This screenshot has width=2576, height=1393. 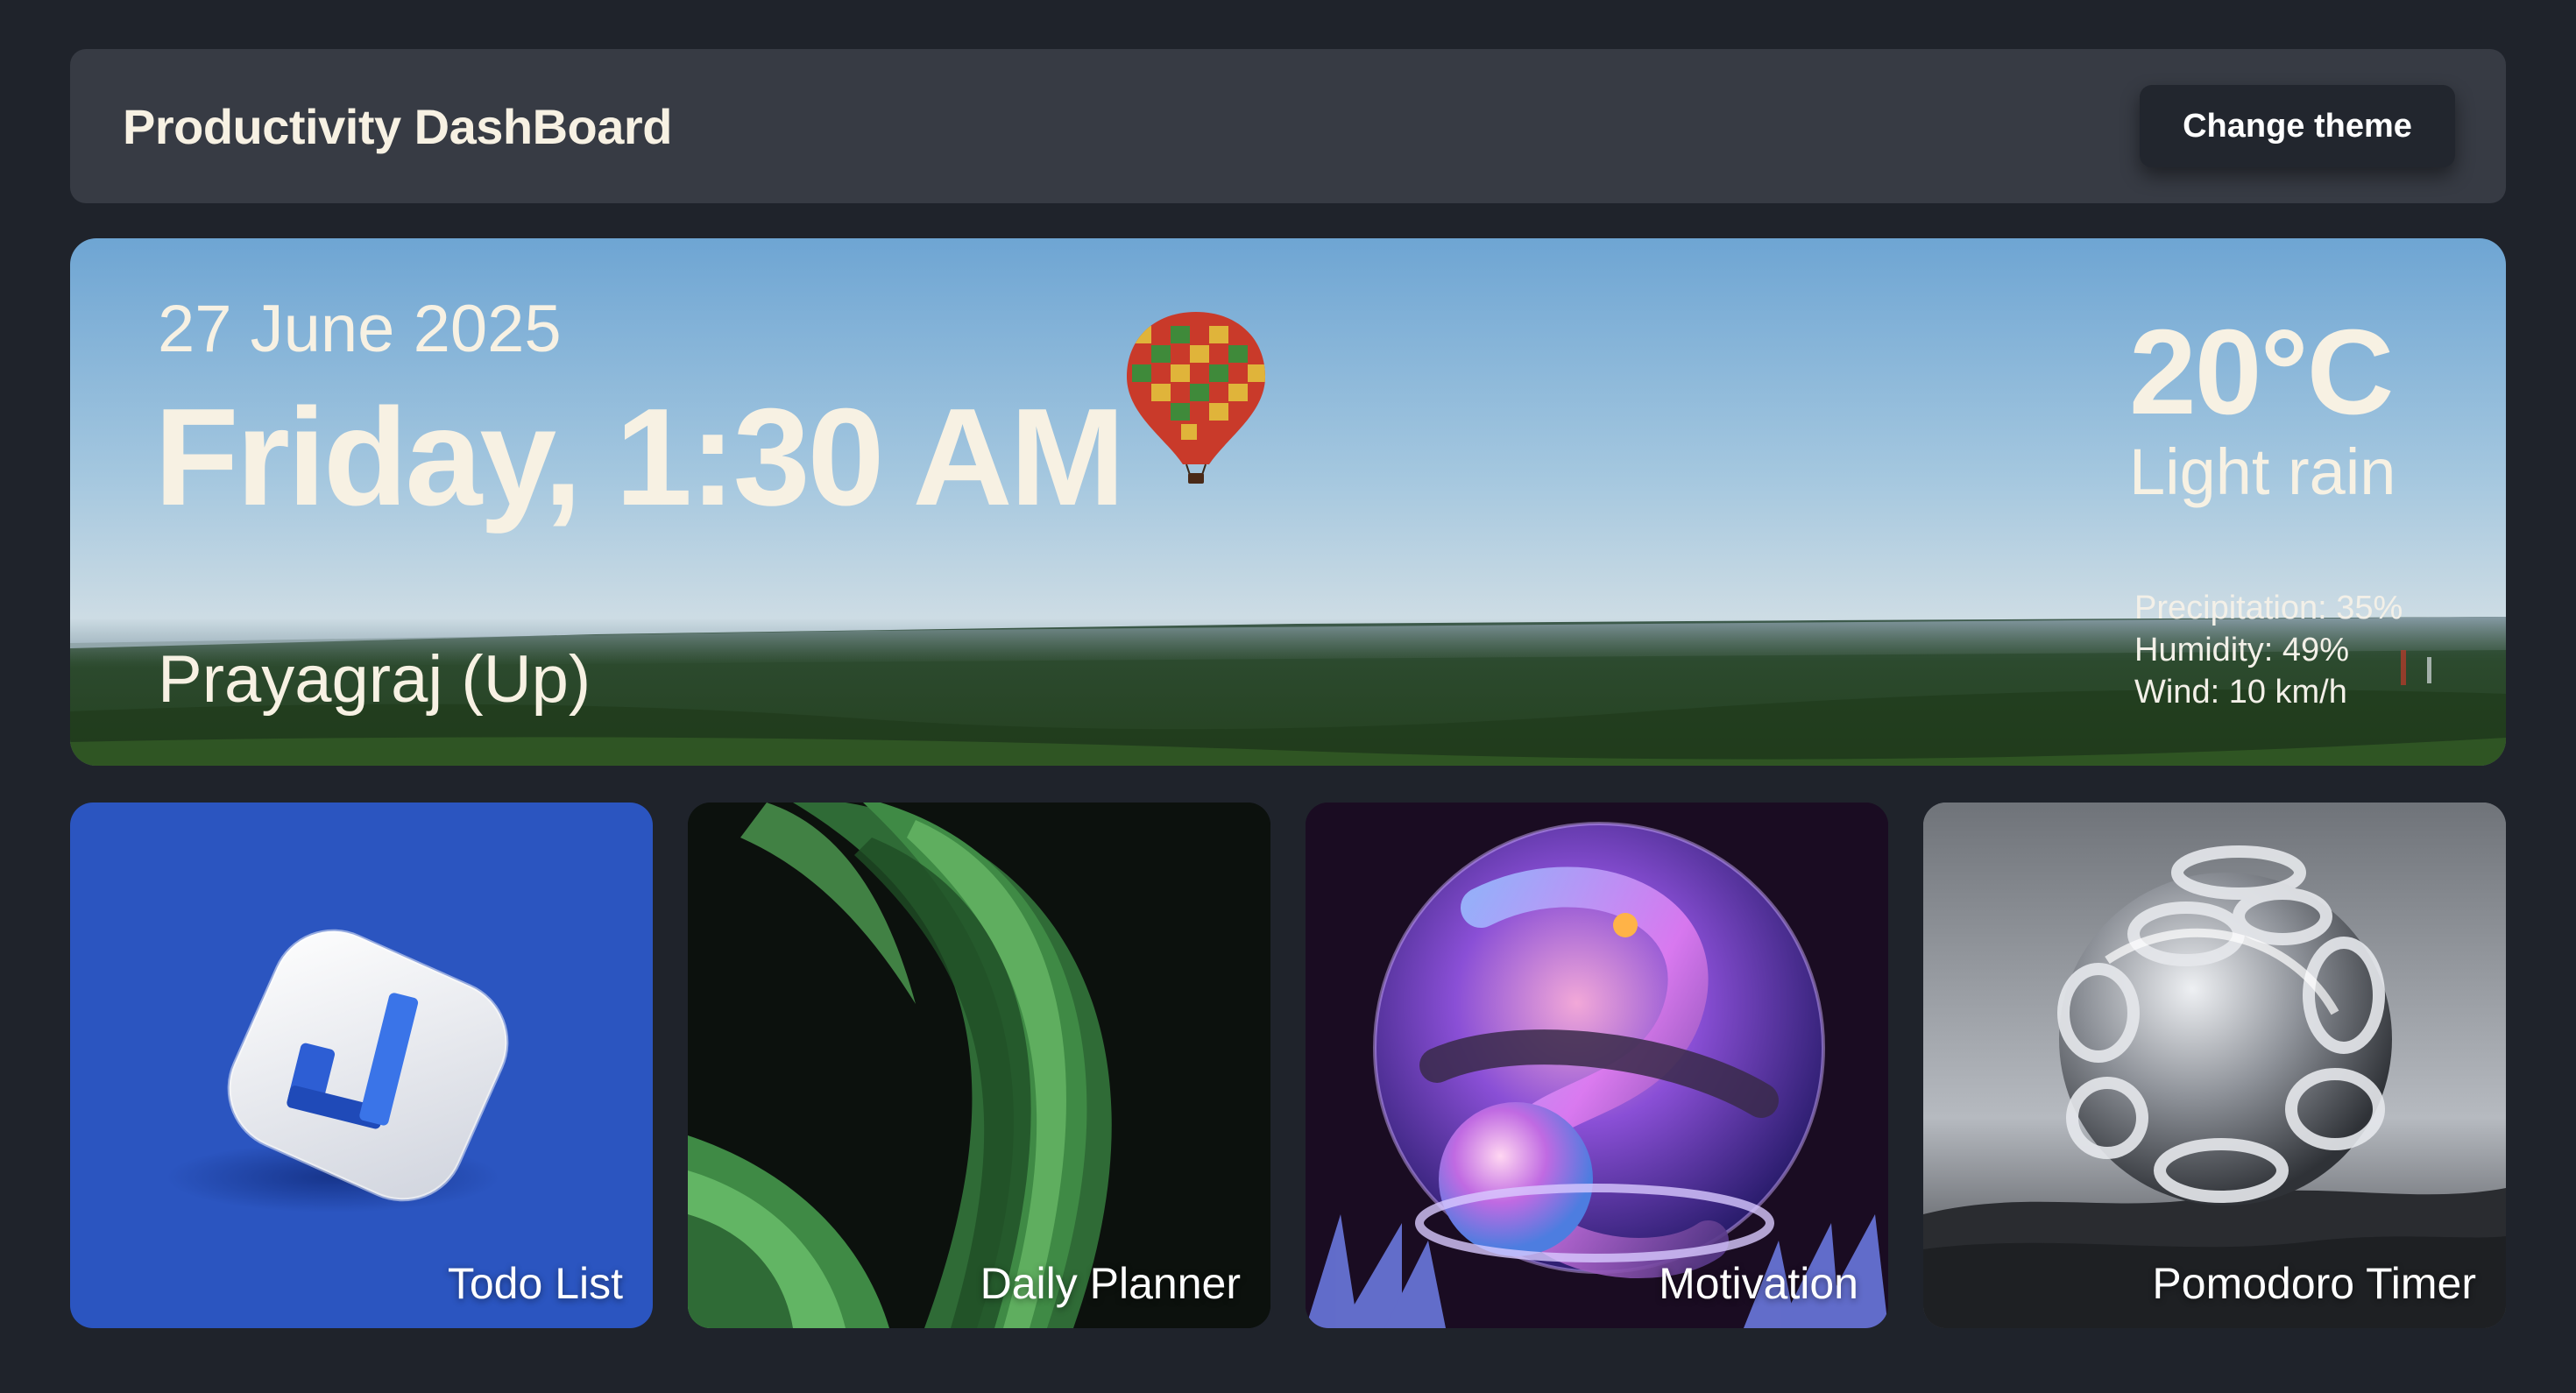 I want to click on top-header: Productivity DashBoard Change theme, so click(x=1288, y=126).